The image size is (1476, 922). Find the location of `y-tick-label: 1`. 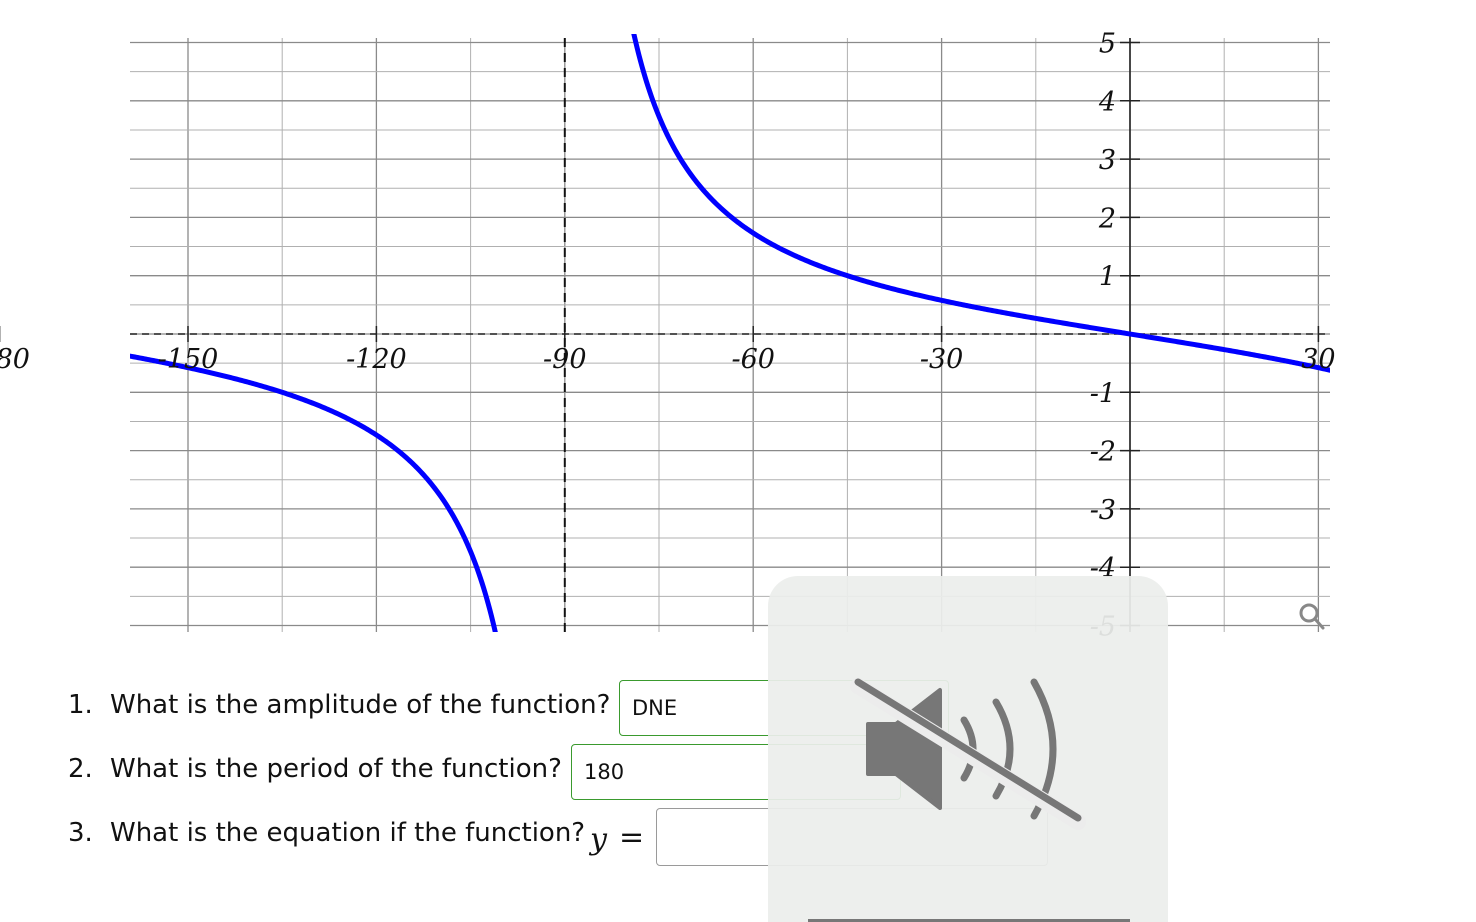

y-tick-label: 1 is located at coordinates (1107, 277).